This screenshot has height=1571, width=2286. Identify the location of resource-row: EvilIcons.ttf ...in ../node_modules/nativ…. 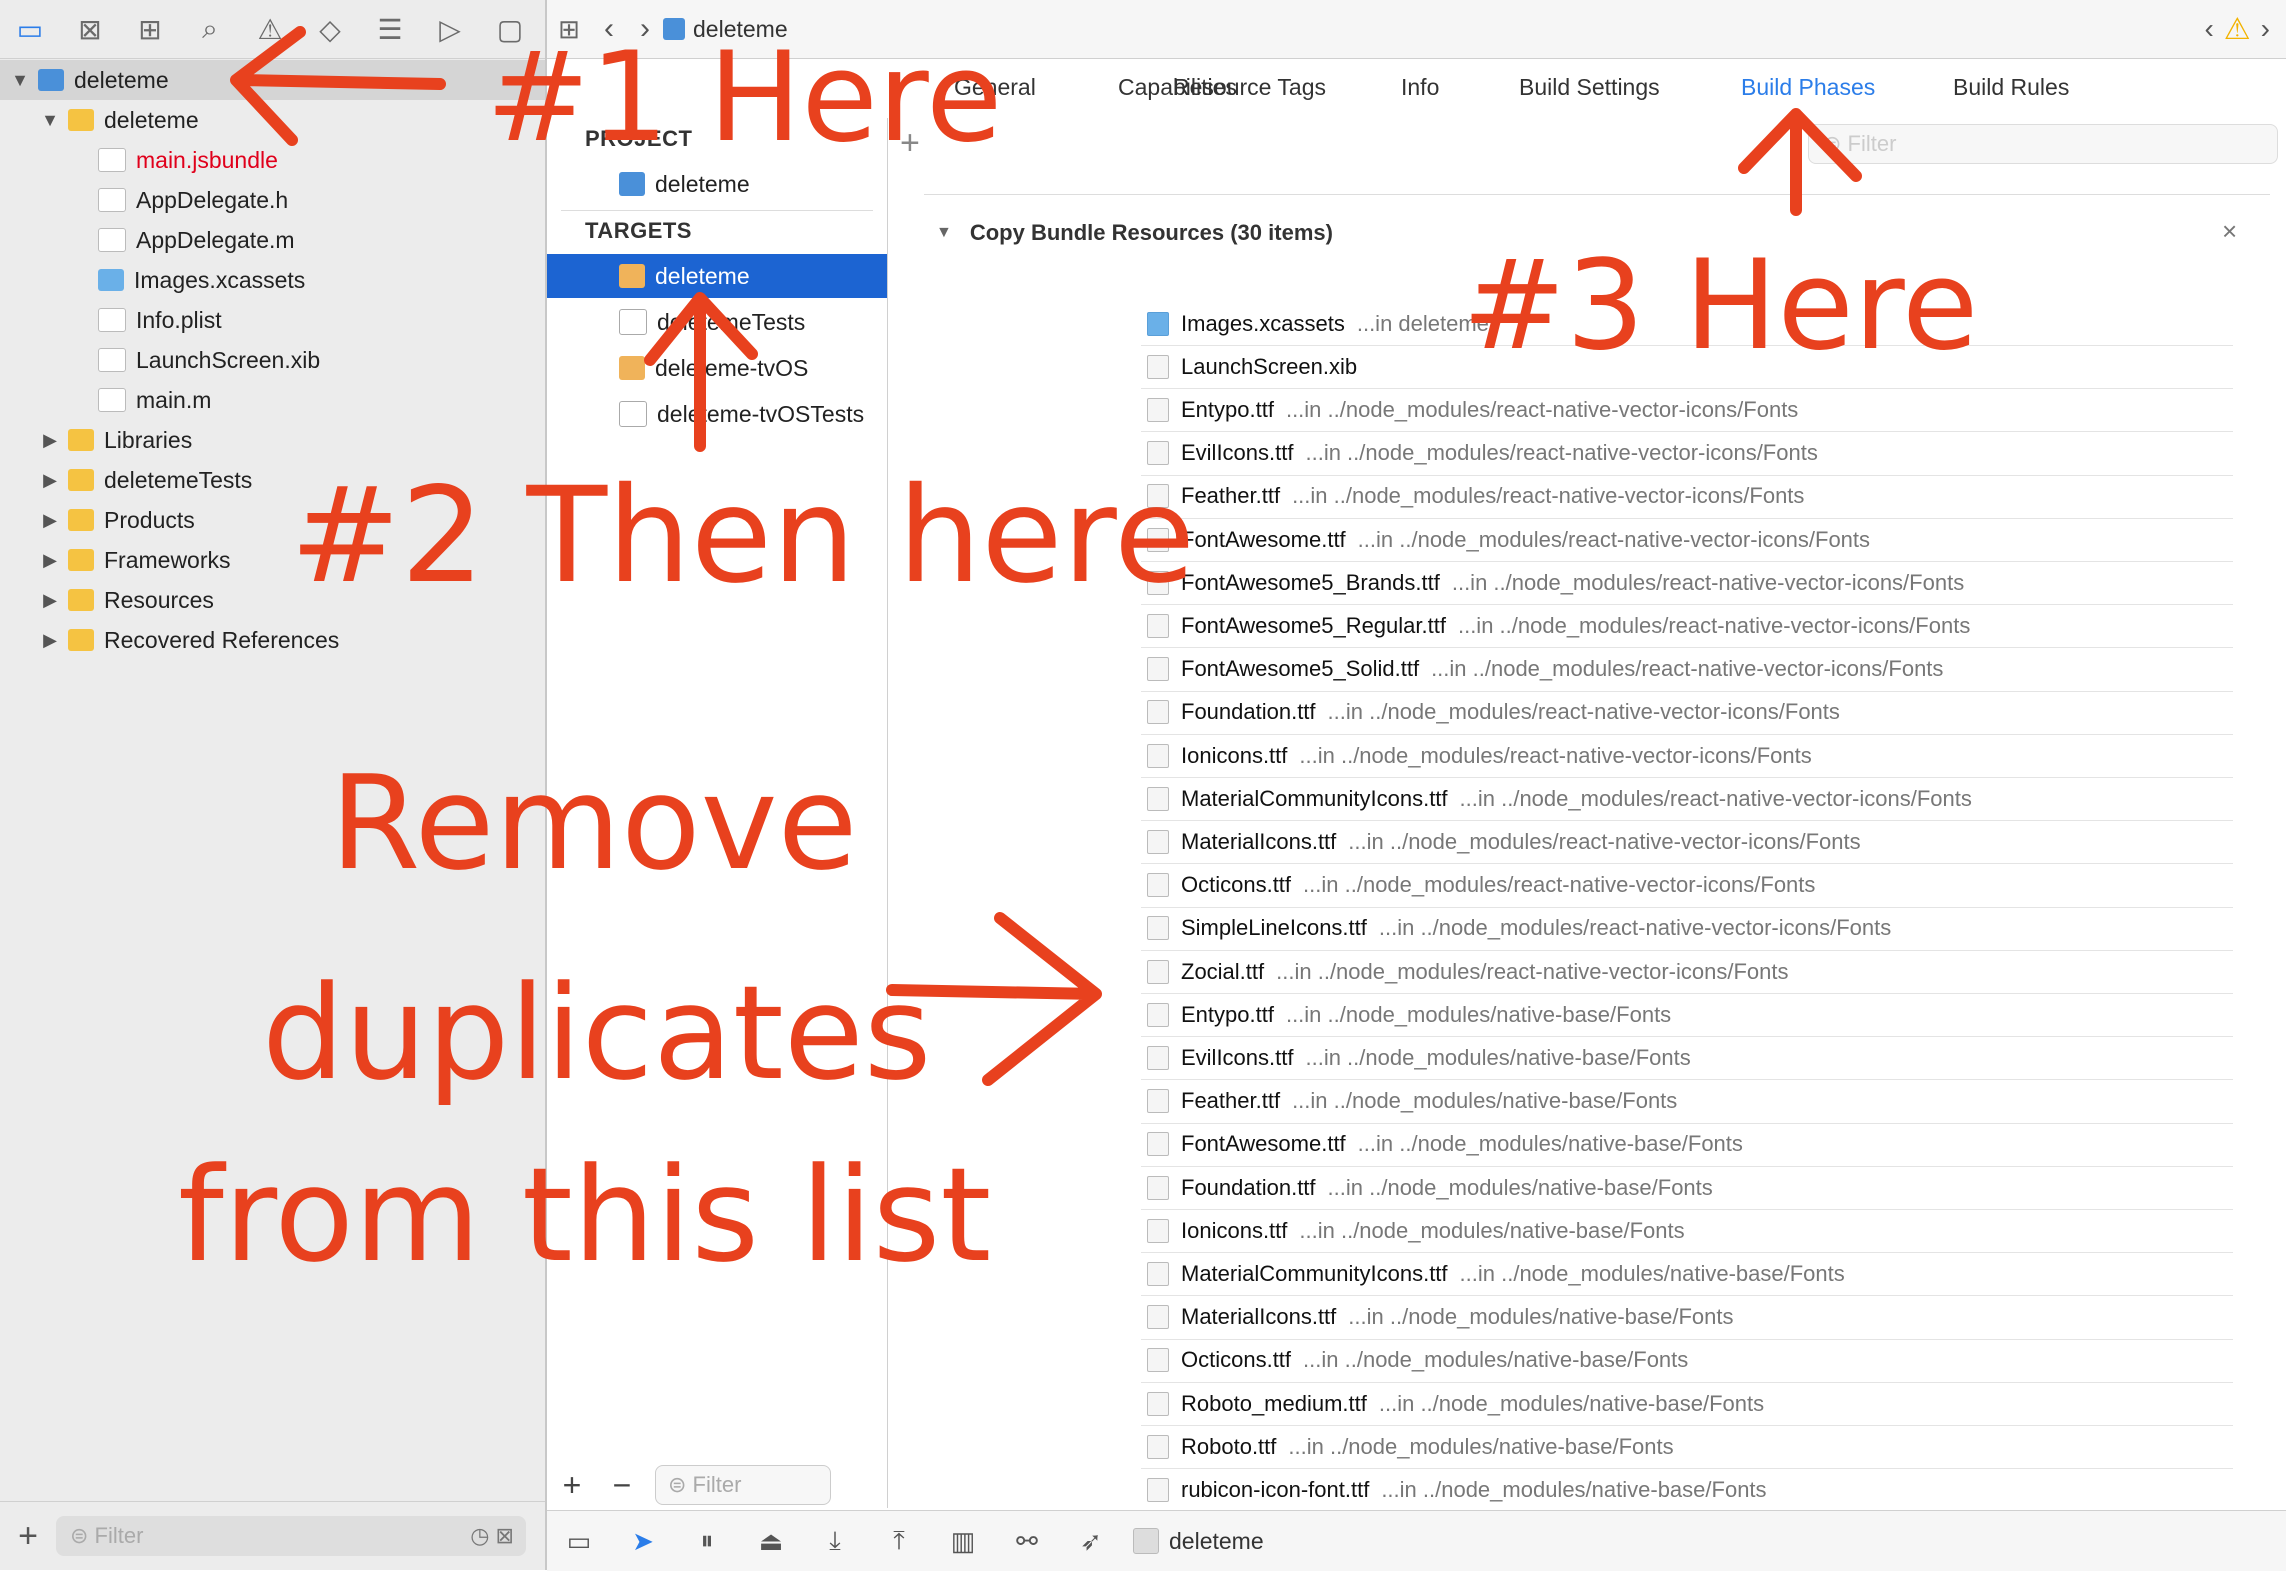
(1687, 1058).